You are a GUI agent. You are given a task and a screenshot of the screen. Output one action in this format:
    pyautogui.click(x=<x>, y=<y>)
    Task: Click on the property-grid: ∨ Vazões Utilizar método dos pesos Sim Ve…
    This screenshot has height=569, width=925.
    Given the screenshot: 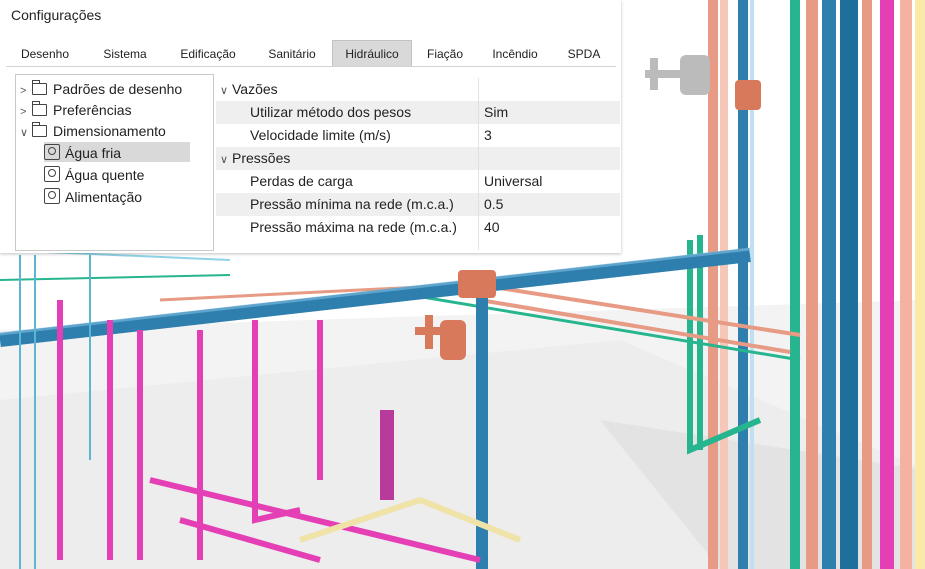 What is the action you would take?
    pyautogui.click(x=418, y=164)
    